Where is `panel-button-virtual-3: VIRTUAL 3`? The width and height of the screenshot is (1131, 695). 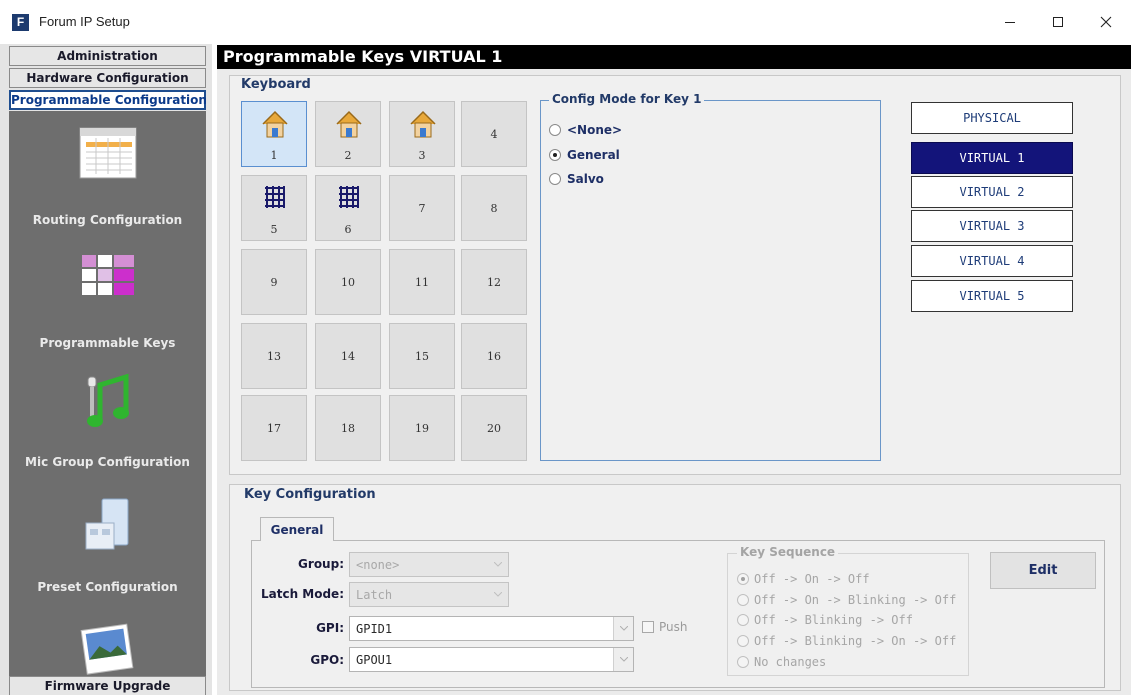
panel-button-virtual-3: VIRTUAL 3 is located at coordinates (992, 226).